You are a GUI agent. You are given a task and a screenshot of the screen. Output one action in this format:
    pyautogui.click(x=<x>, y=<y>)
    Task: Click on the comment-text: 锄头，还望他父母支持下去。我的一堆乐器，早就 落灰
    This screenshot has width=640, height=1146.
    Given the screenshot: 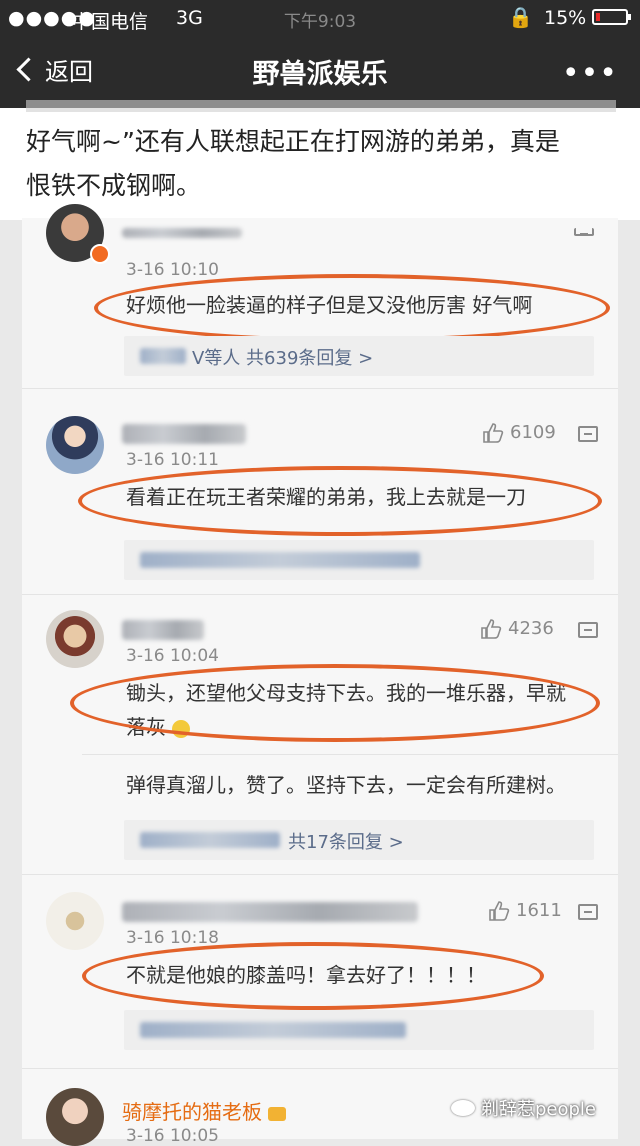 What is the action you would take?
    pyautogui.click(x=346, y=710)
    